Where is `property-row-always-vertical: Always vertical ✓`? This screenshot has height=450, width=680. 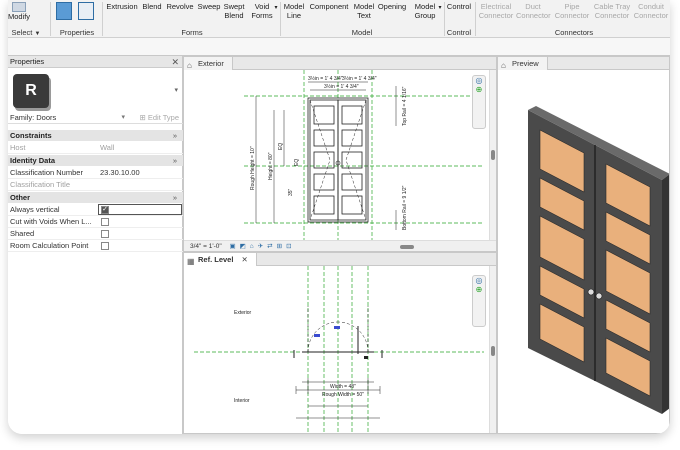
property-row-always-vertical: Always vertical ✓ is located at coordinates (95, 210).